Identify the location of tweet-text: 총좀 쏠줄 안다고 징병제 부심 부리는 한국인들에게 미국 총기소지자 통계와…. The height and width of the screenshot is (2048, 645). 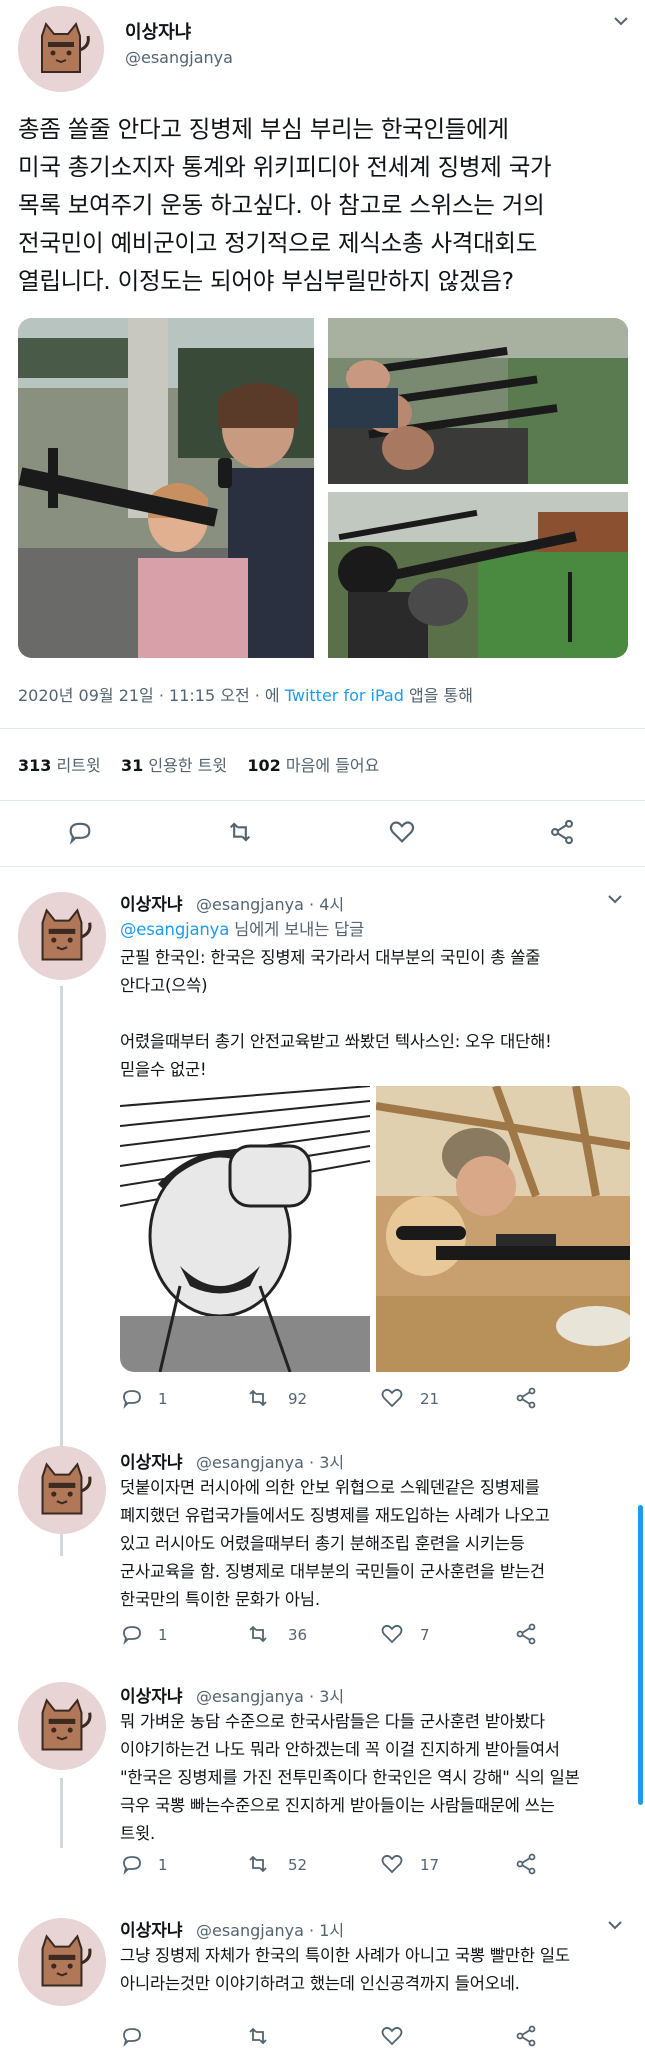
(323, 205).